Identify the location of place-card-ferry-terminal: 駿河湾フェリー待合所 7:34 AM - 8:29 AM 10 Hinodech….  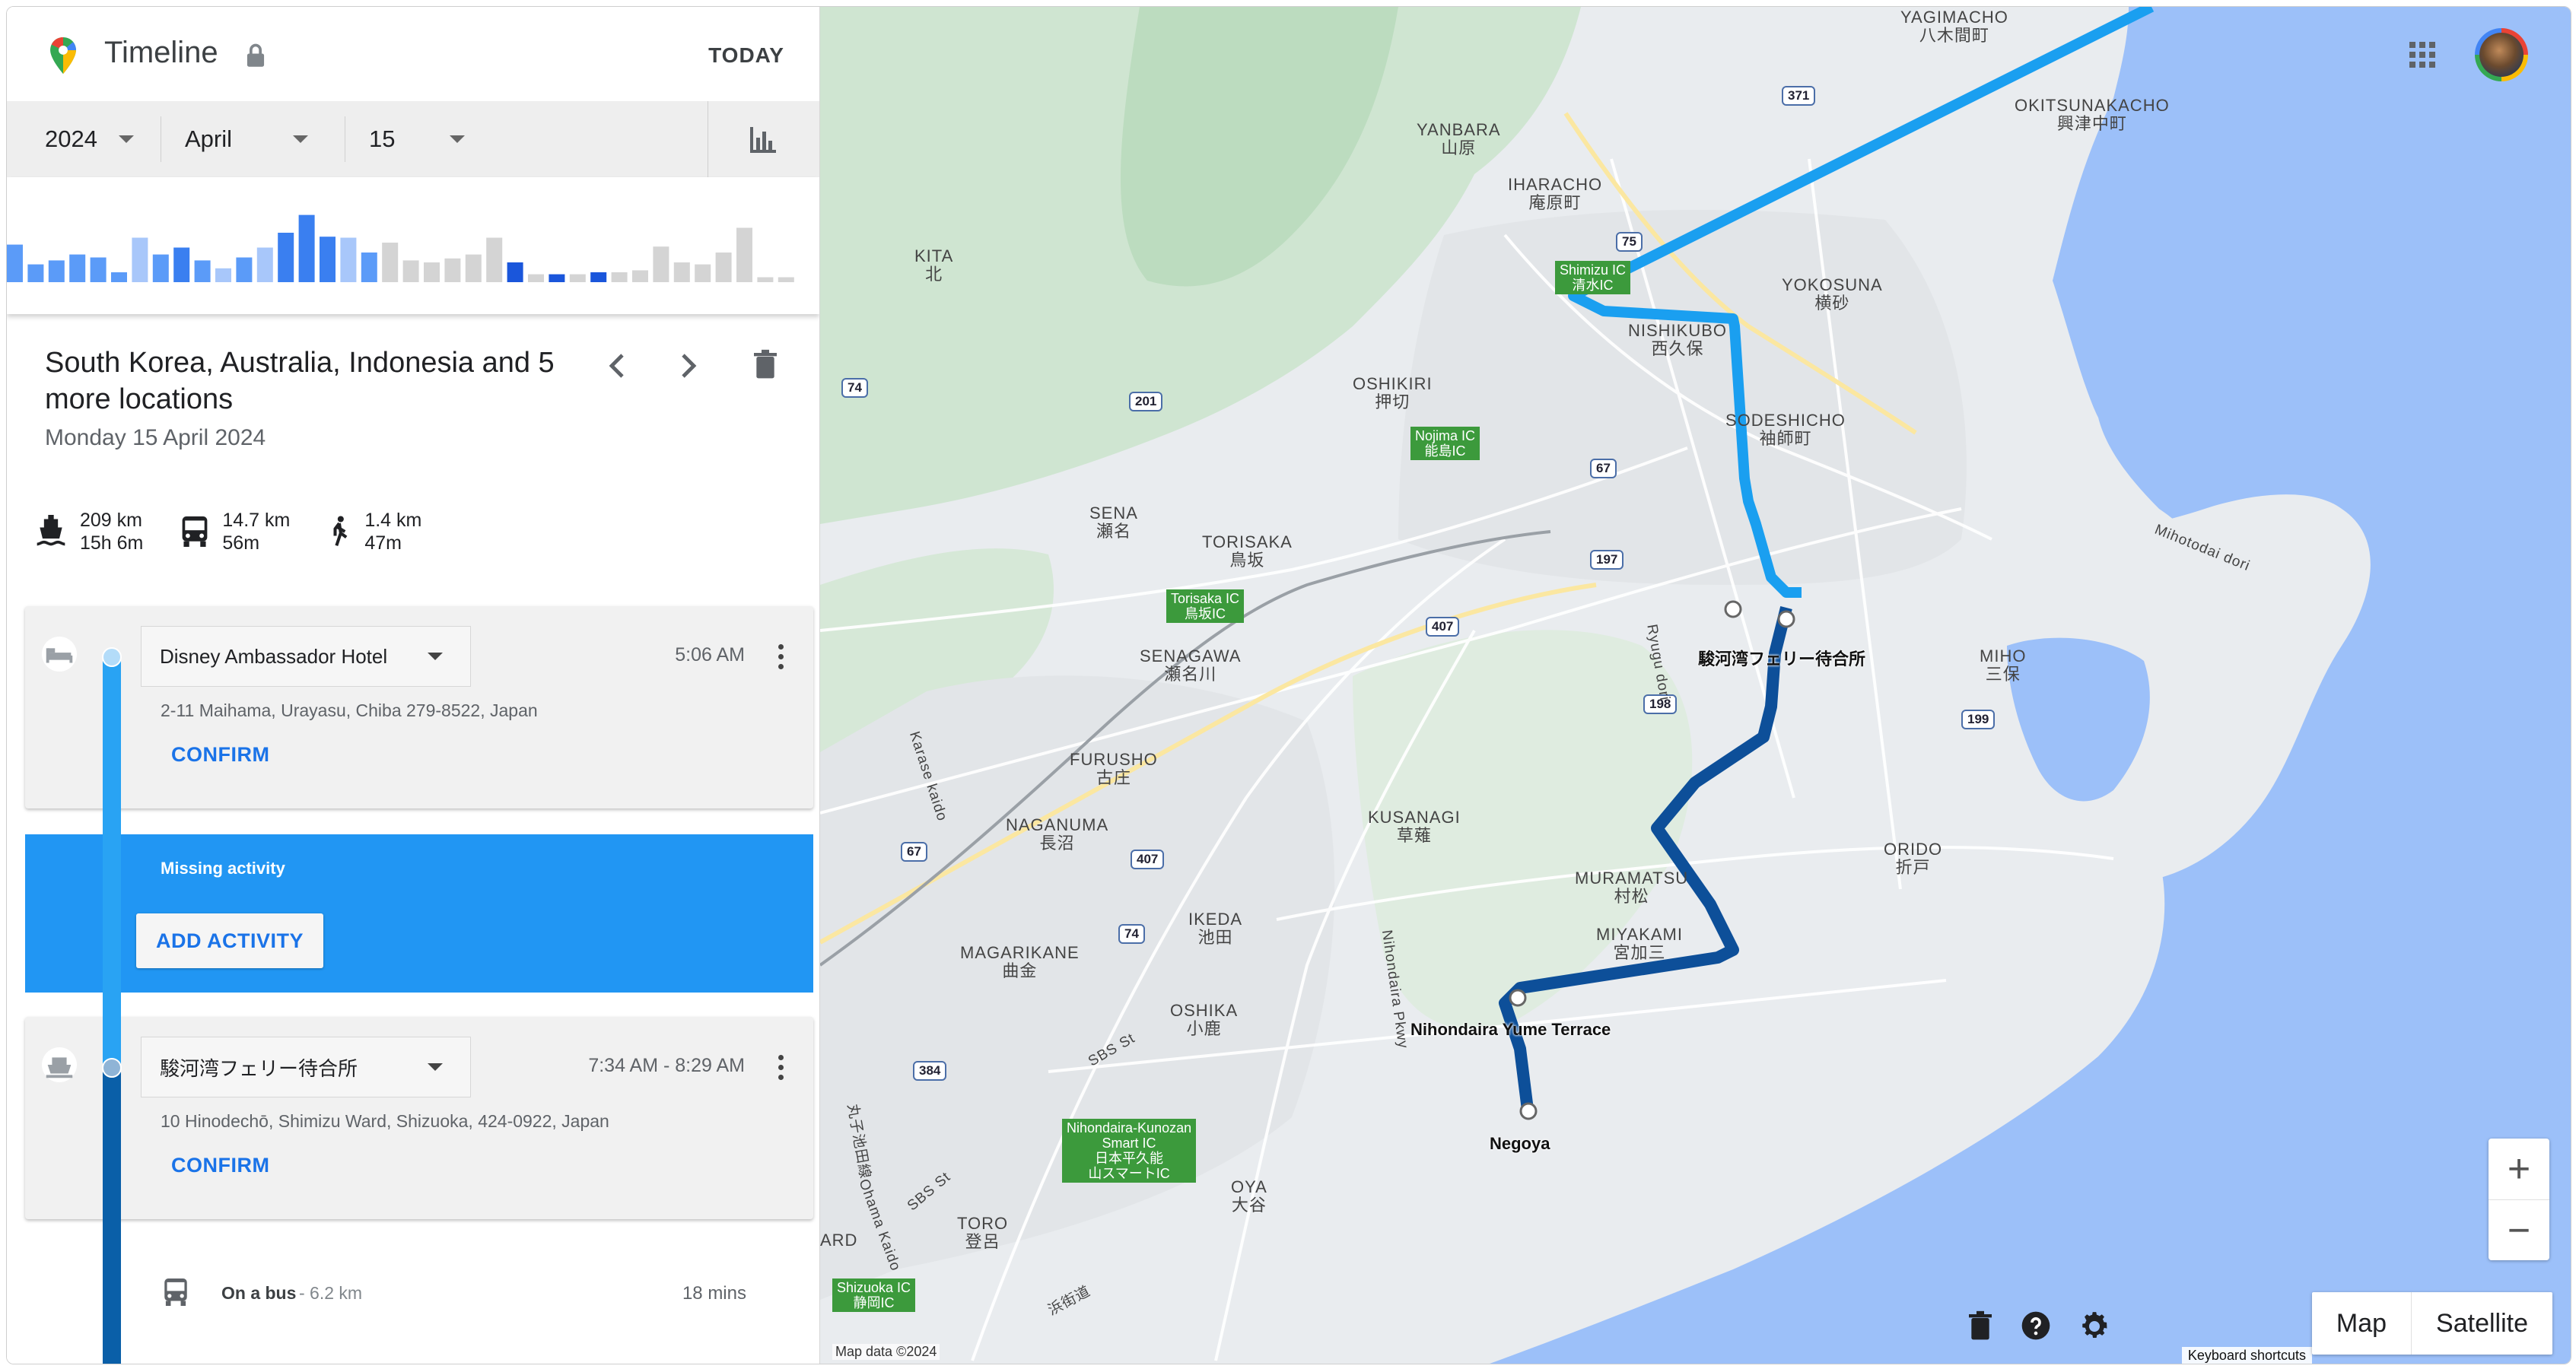
(419, 1118).